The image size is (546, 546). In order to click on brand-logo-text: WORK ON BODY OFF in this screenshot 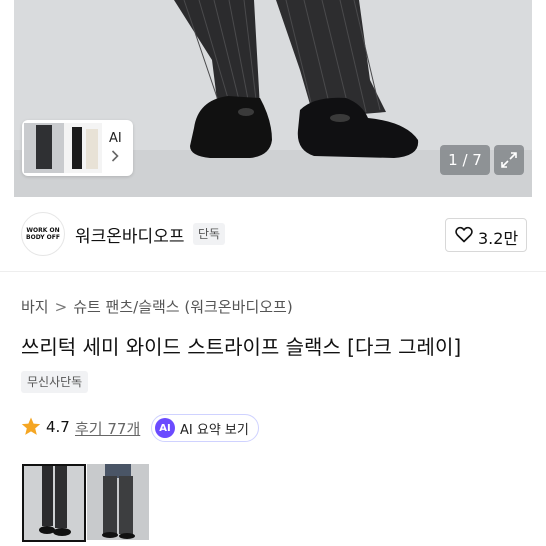, I will do `click(43, 234)`.